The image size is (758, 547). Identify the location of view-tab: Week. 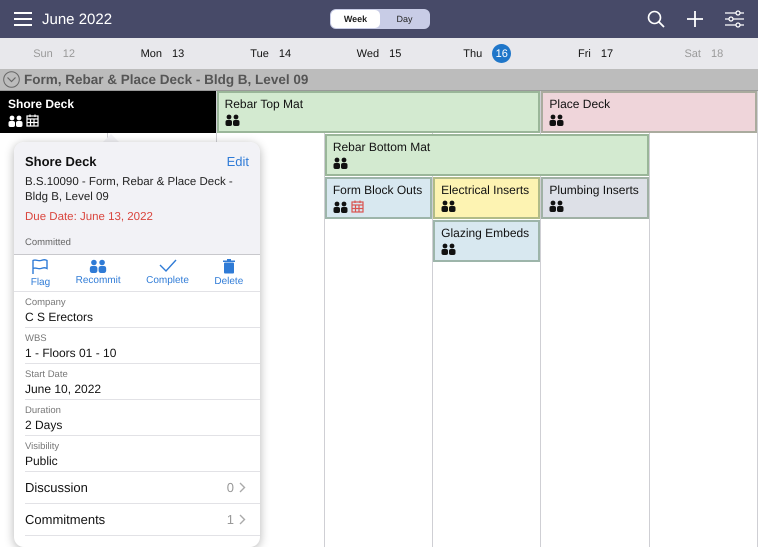
(355, 19).